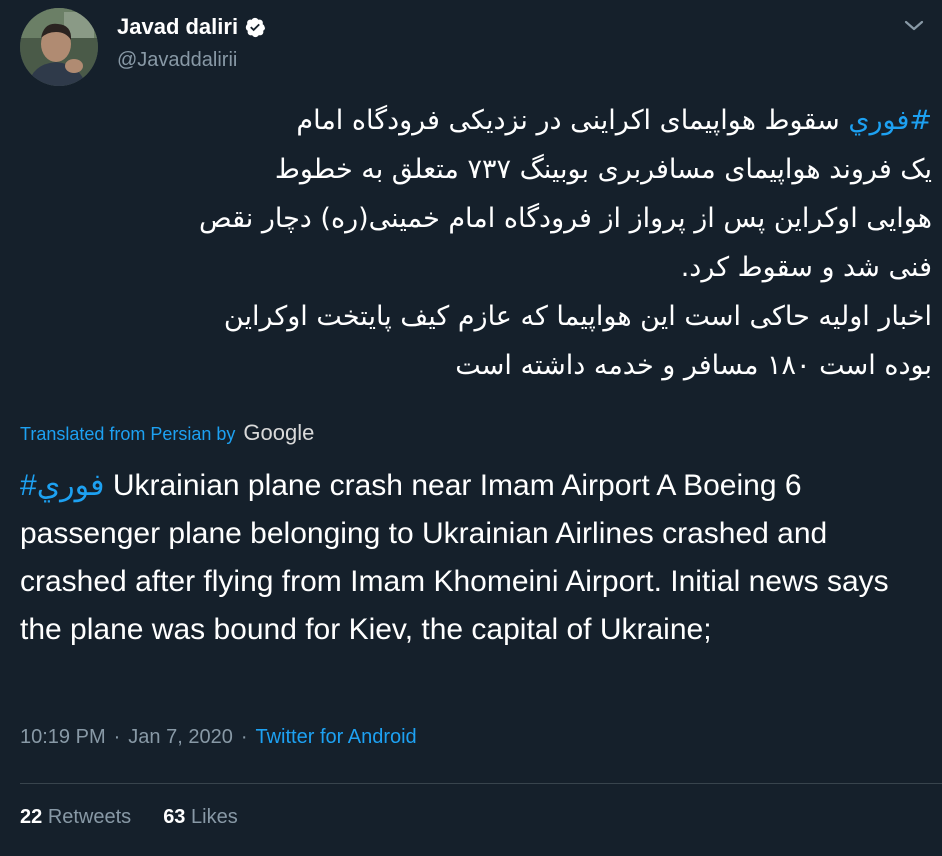  Describe the element at coordinates (180, 737) in the screenshot. I see `tweet-date: Jan 7, 2020` at that location.